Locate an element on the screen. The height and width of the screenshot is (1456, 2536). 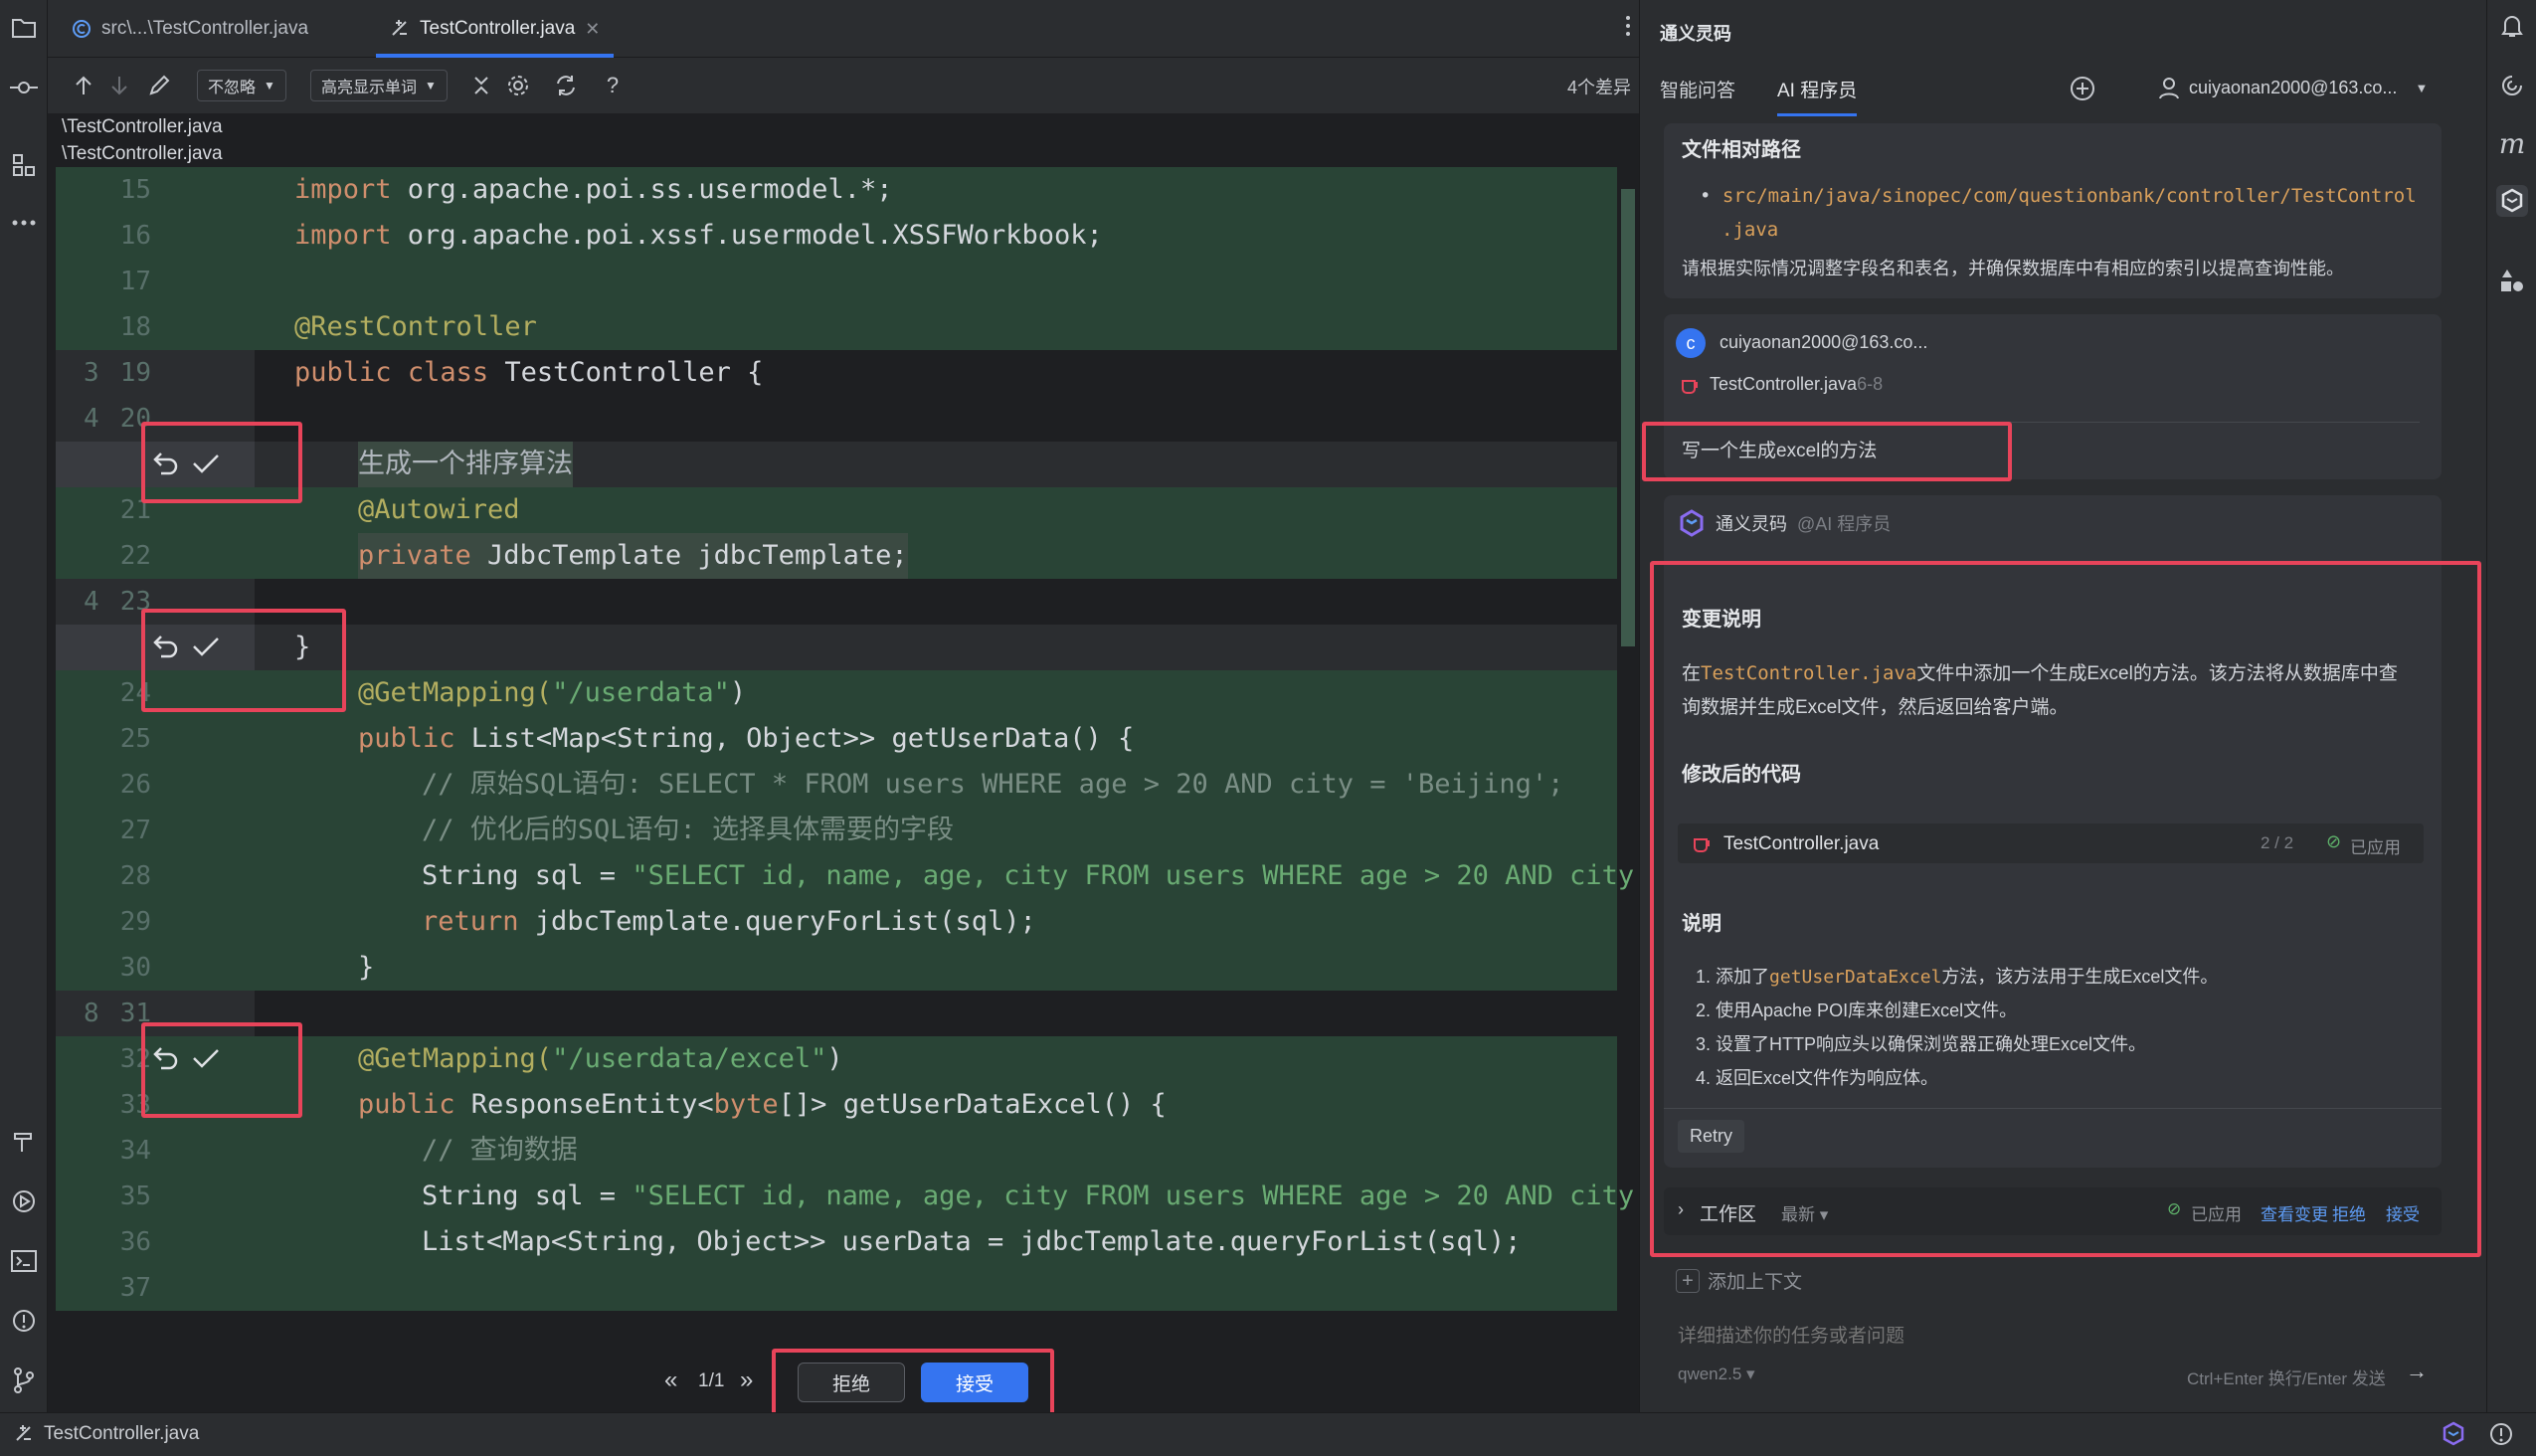
status-file: TestController.java is located at coordinates (106, 1434).